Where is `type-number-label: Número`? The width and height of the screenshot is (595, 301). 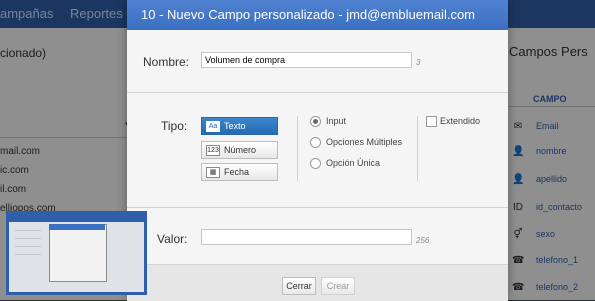 type-number-label: Número is located at coordinates (240, 150).